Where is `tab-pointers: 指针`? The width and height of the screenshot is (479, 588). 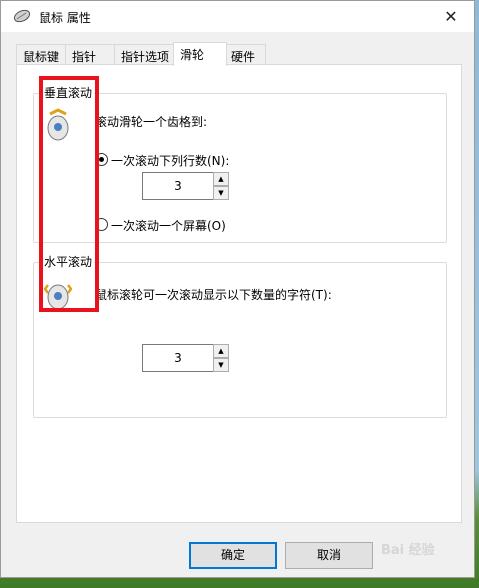
tab-pointers: 指针 is located at coordinates (90, 54).